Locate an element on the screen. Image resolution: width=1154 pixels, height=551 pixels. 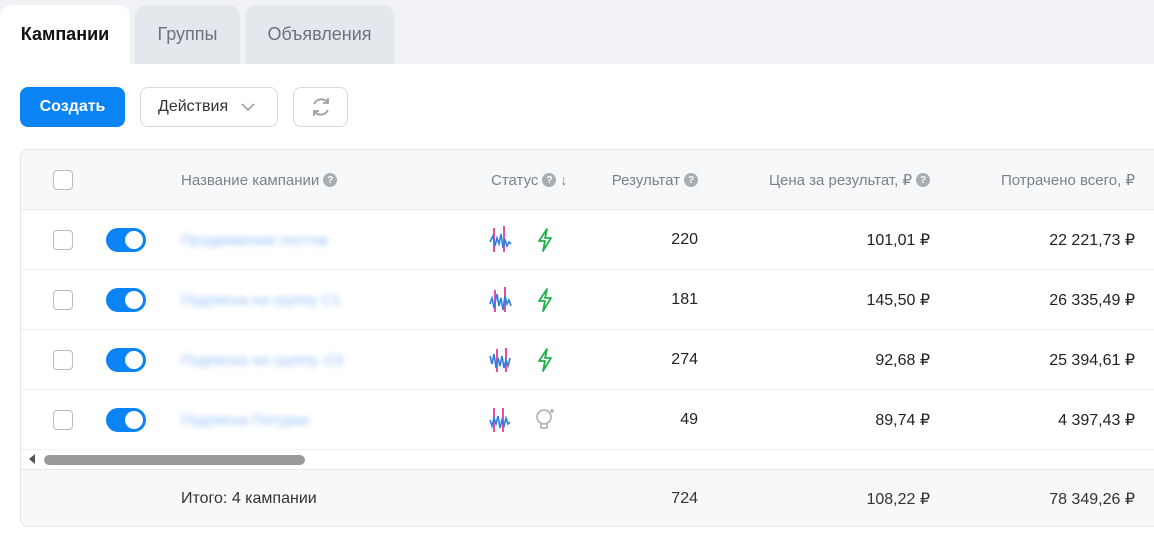
header-price: Цена за результат, ₽ ? is located at coordinates (825, 180).